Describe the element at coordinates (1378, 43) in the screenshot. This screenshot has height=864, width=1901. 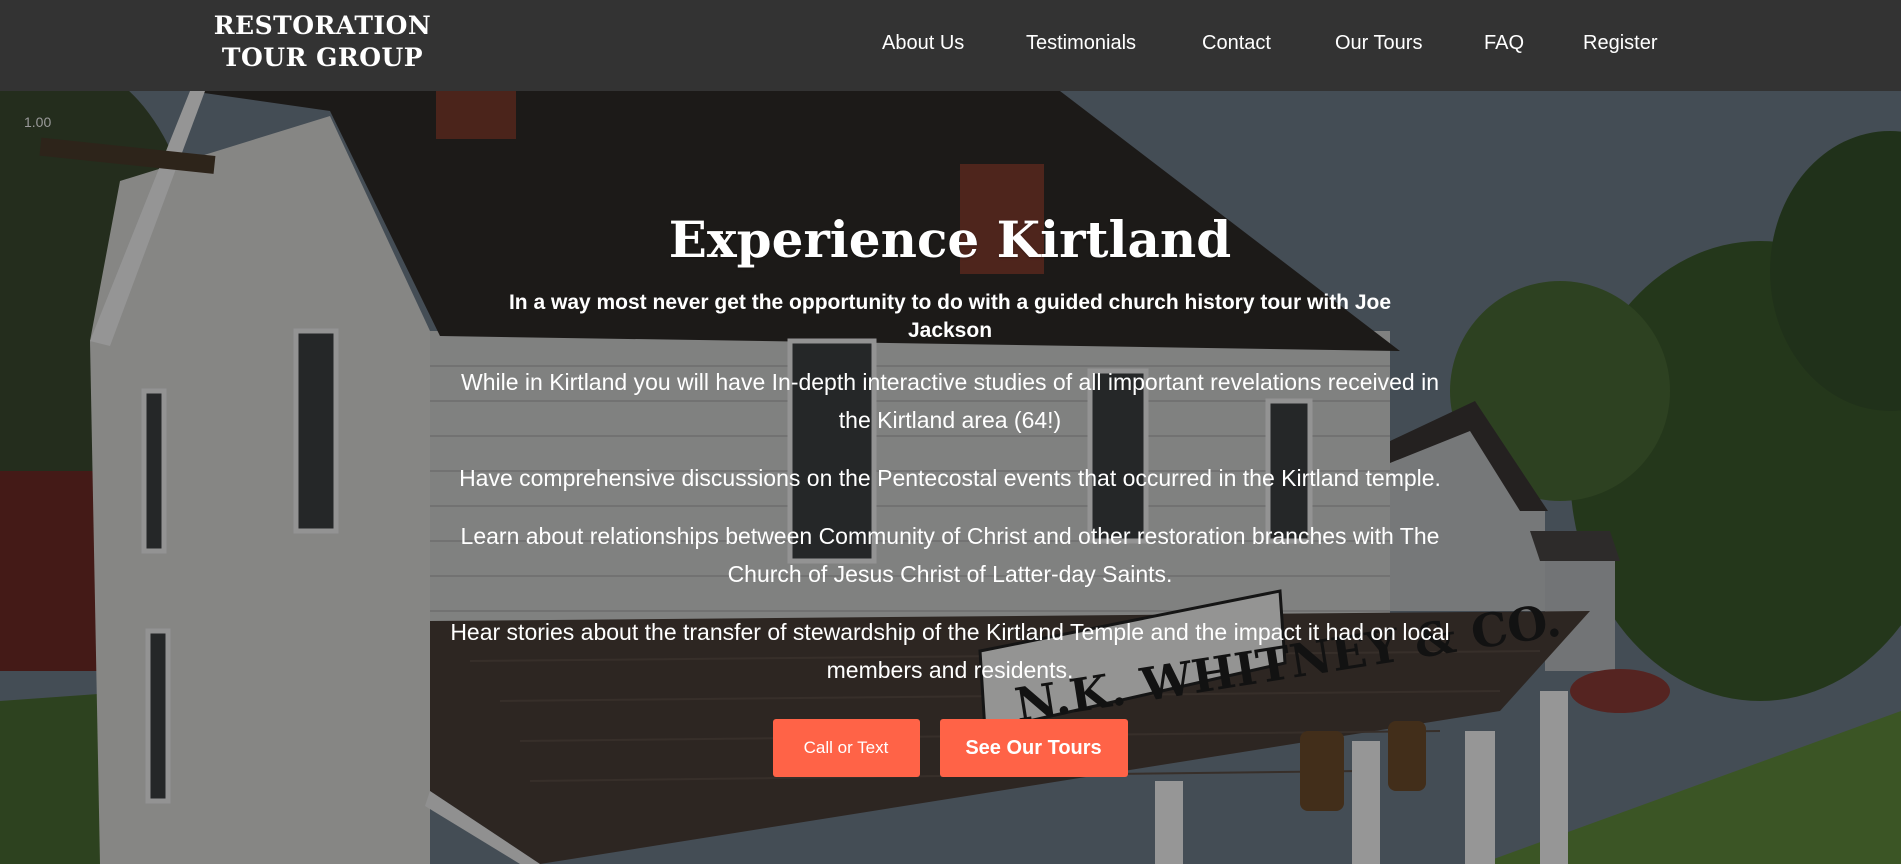
I see `nav-link-our-tours: Our Tours` at that location.